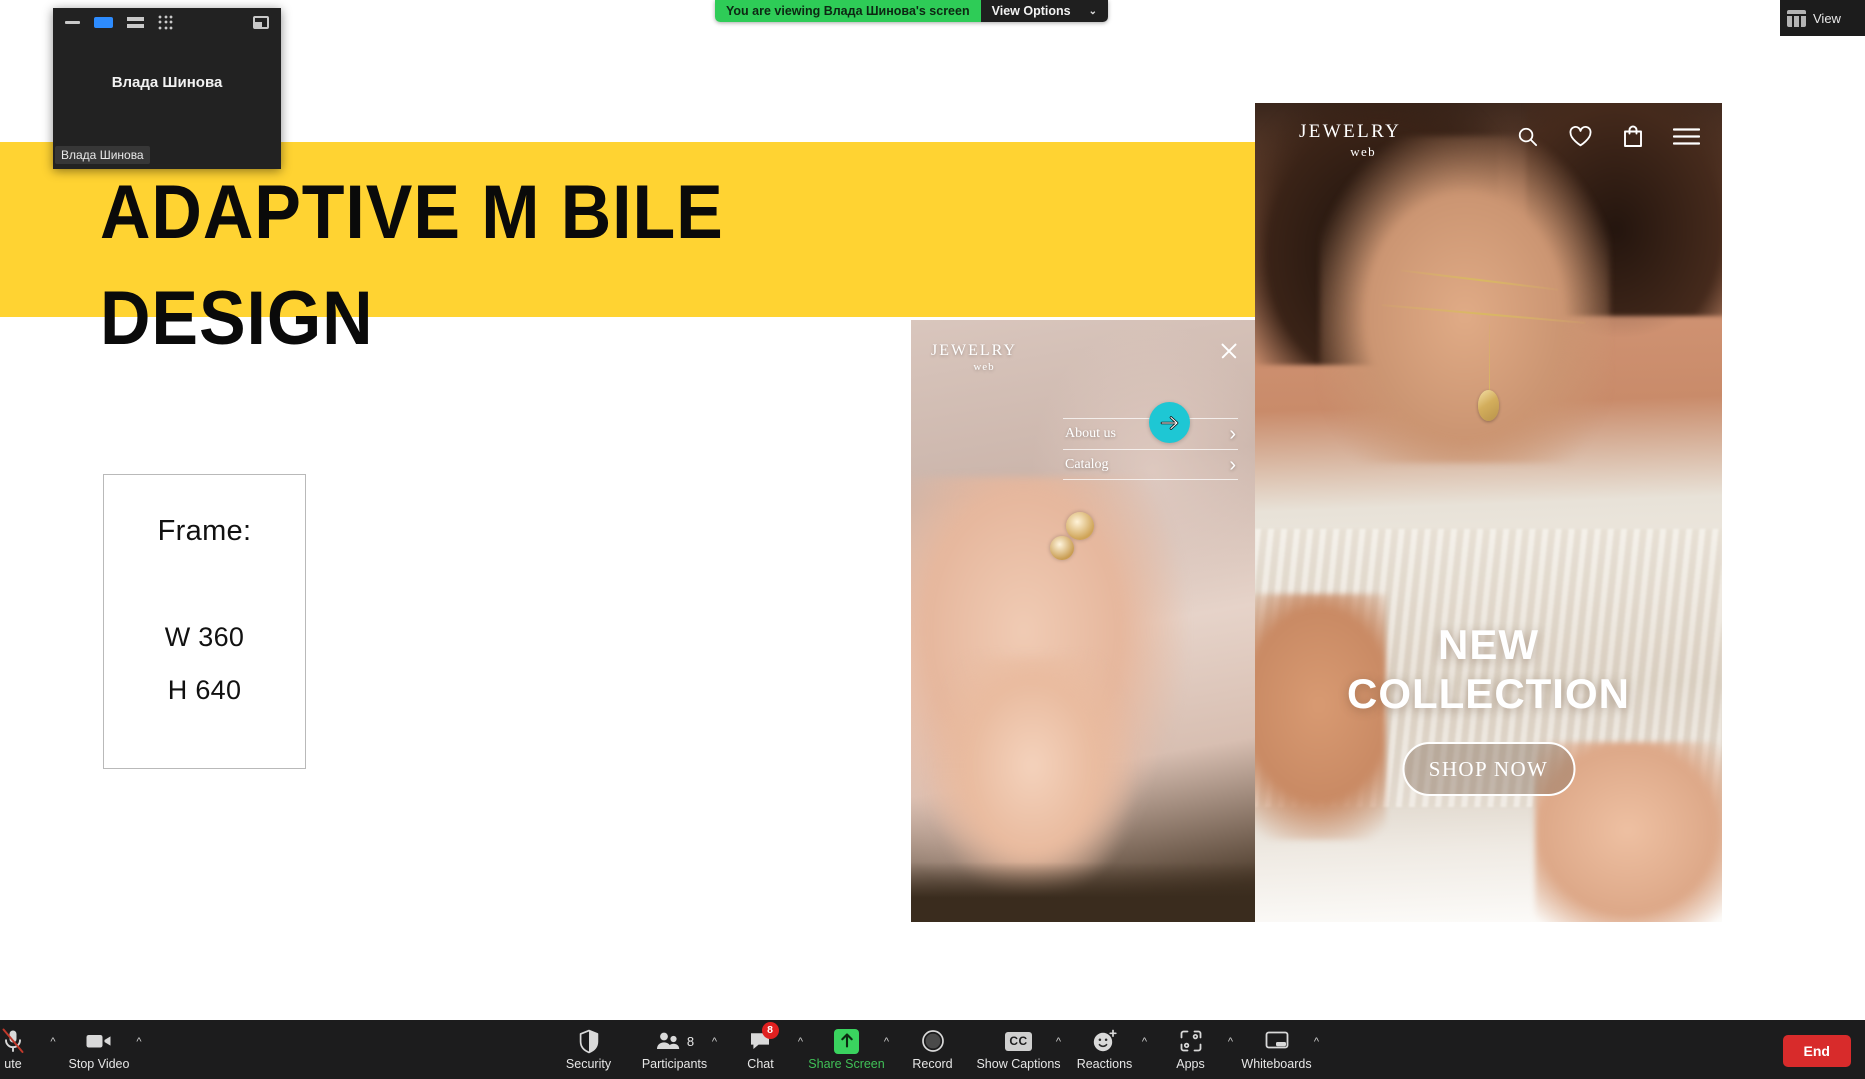 This screenshot has width=1865, height=1079. I want to click on hero-headline: NEW COLLECTION, so click(1488, 669).